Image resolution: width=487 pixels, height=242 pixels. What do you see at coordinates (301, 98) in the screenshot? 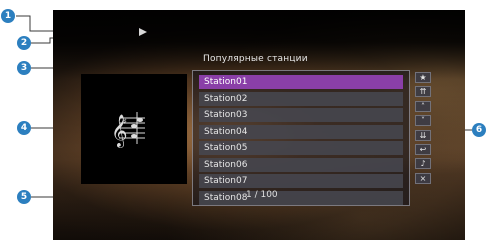
I see `station-item: Station02` at bounding box center [301, 98].